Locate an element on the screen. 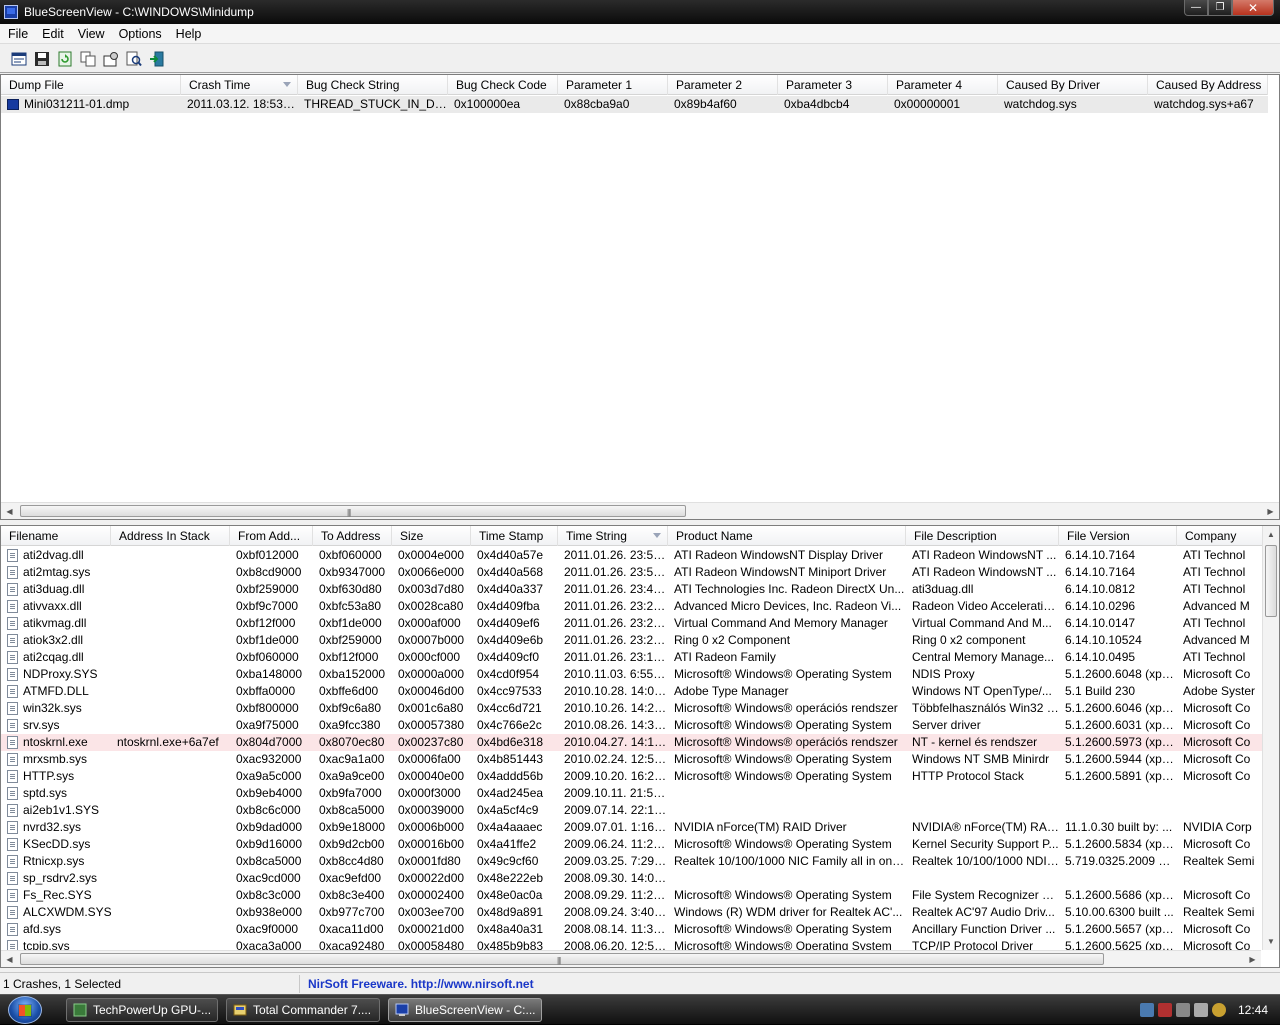 The width and height of the screenshot is (1280, 1025). clock: 12:44 is located at coordinates (1253, 1010).